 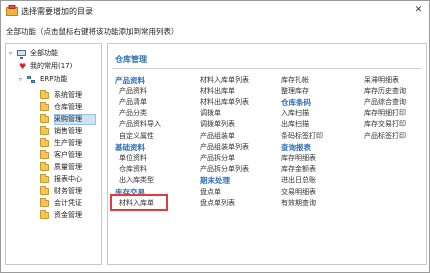 What do you see at coordinates (130, 80) in the screenshot?
I see `section-heading: 产品资料` at bounding box center [130, 80].